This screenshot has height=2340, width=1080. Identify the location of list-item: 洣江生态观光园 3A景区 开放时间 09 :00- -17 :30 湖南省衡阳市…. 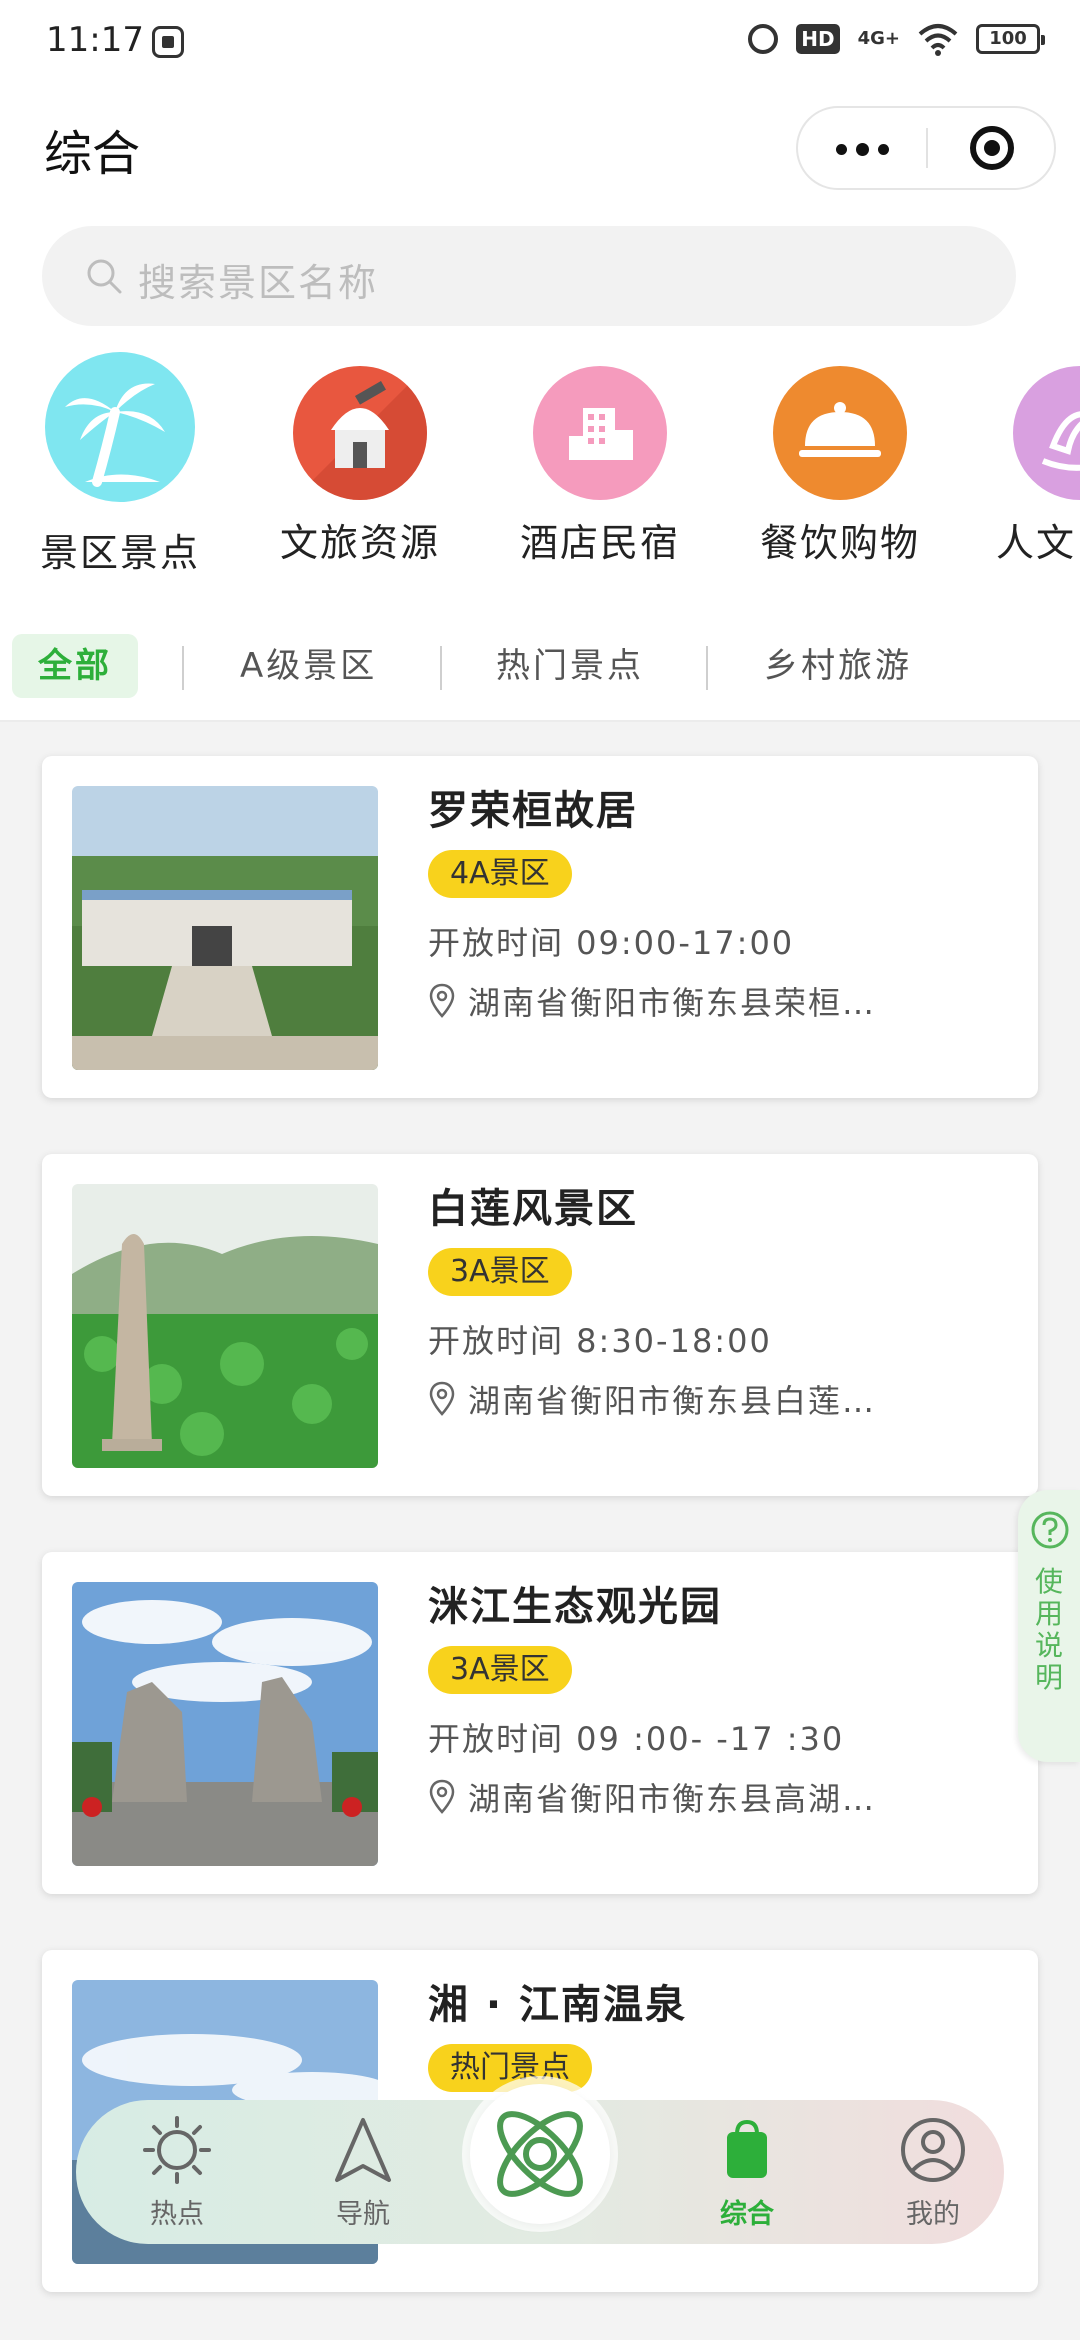
(540, 1723).